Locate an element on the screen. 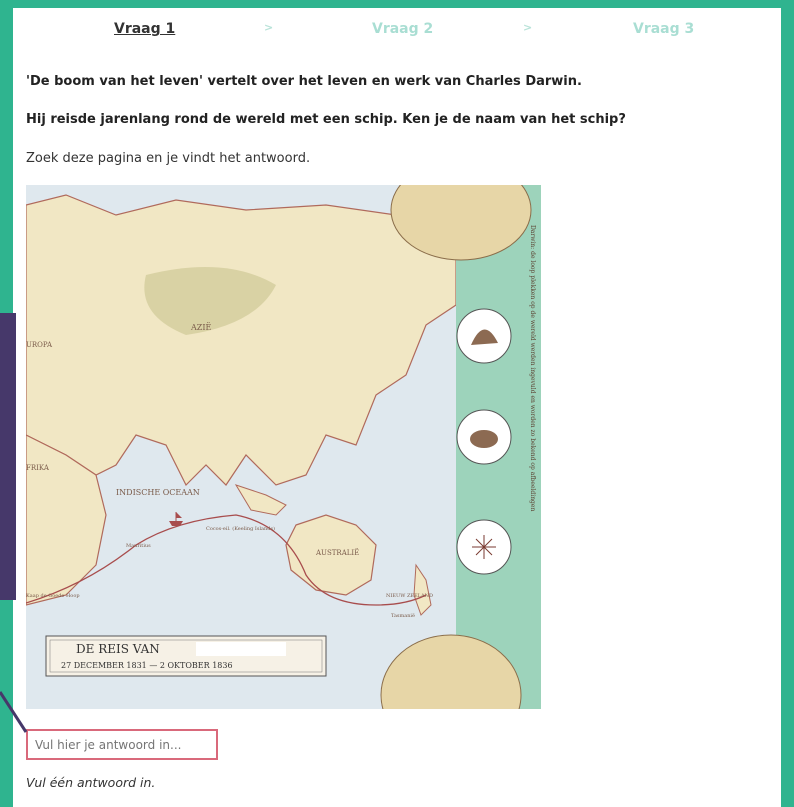  map-label-cocos: Cocos-eil. (Keeling Islands) is located at coordinates (240, 528).